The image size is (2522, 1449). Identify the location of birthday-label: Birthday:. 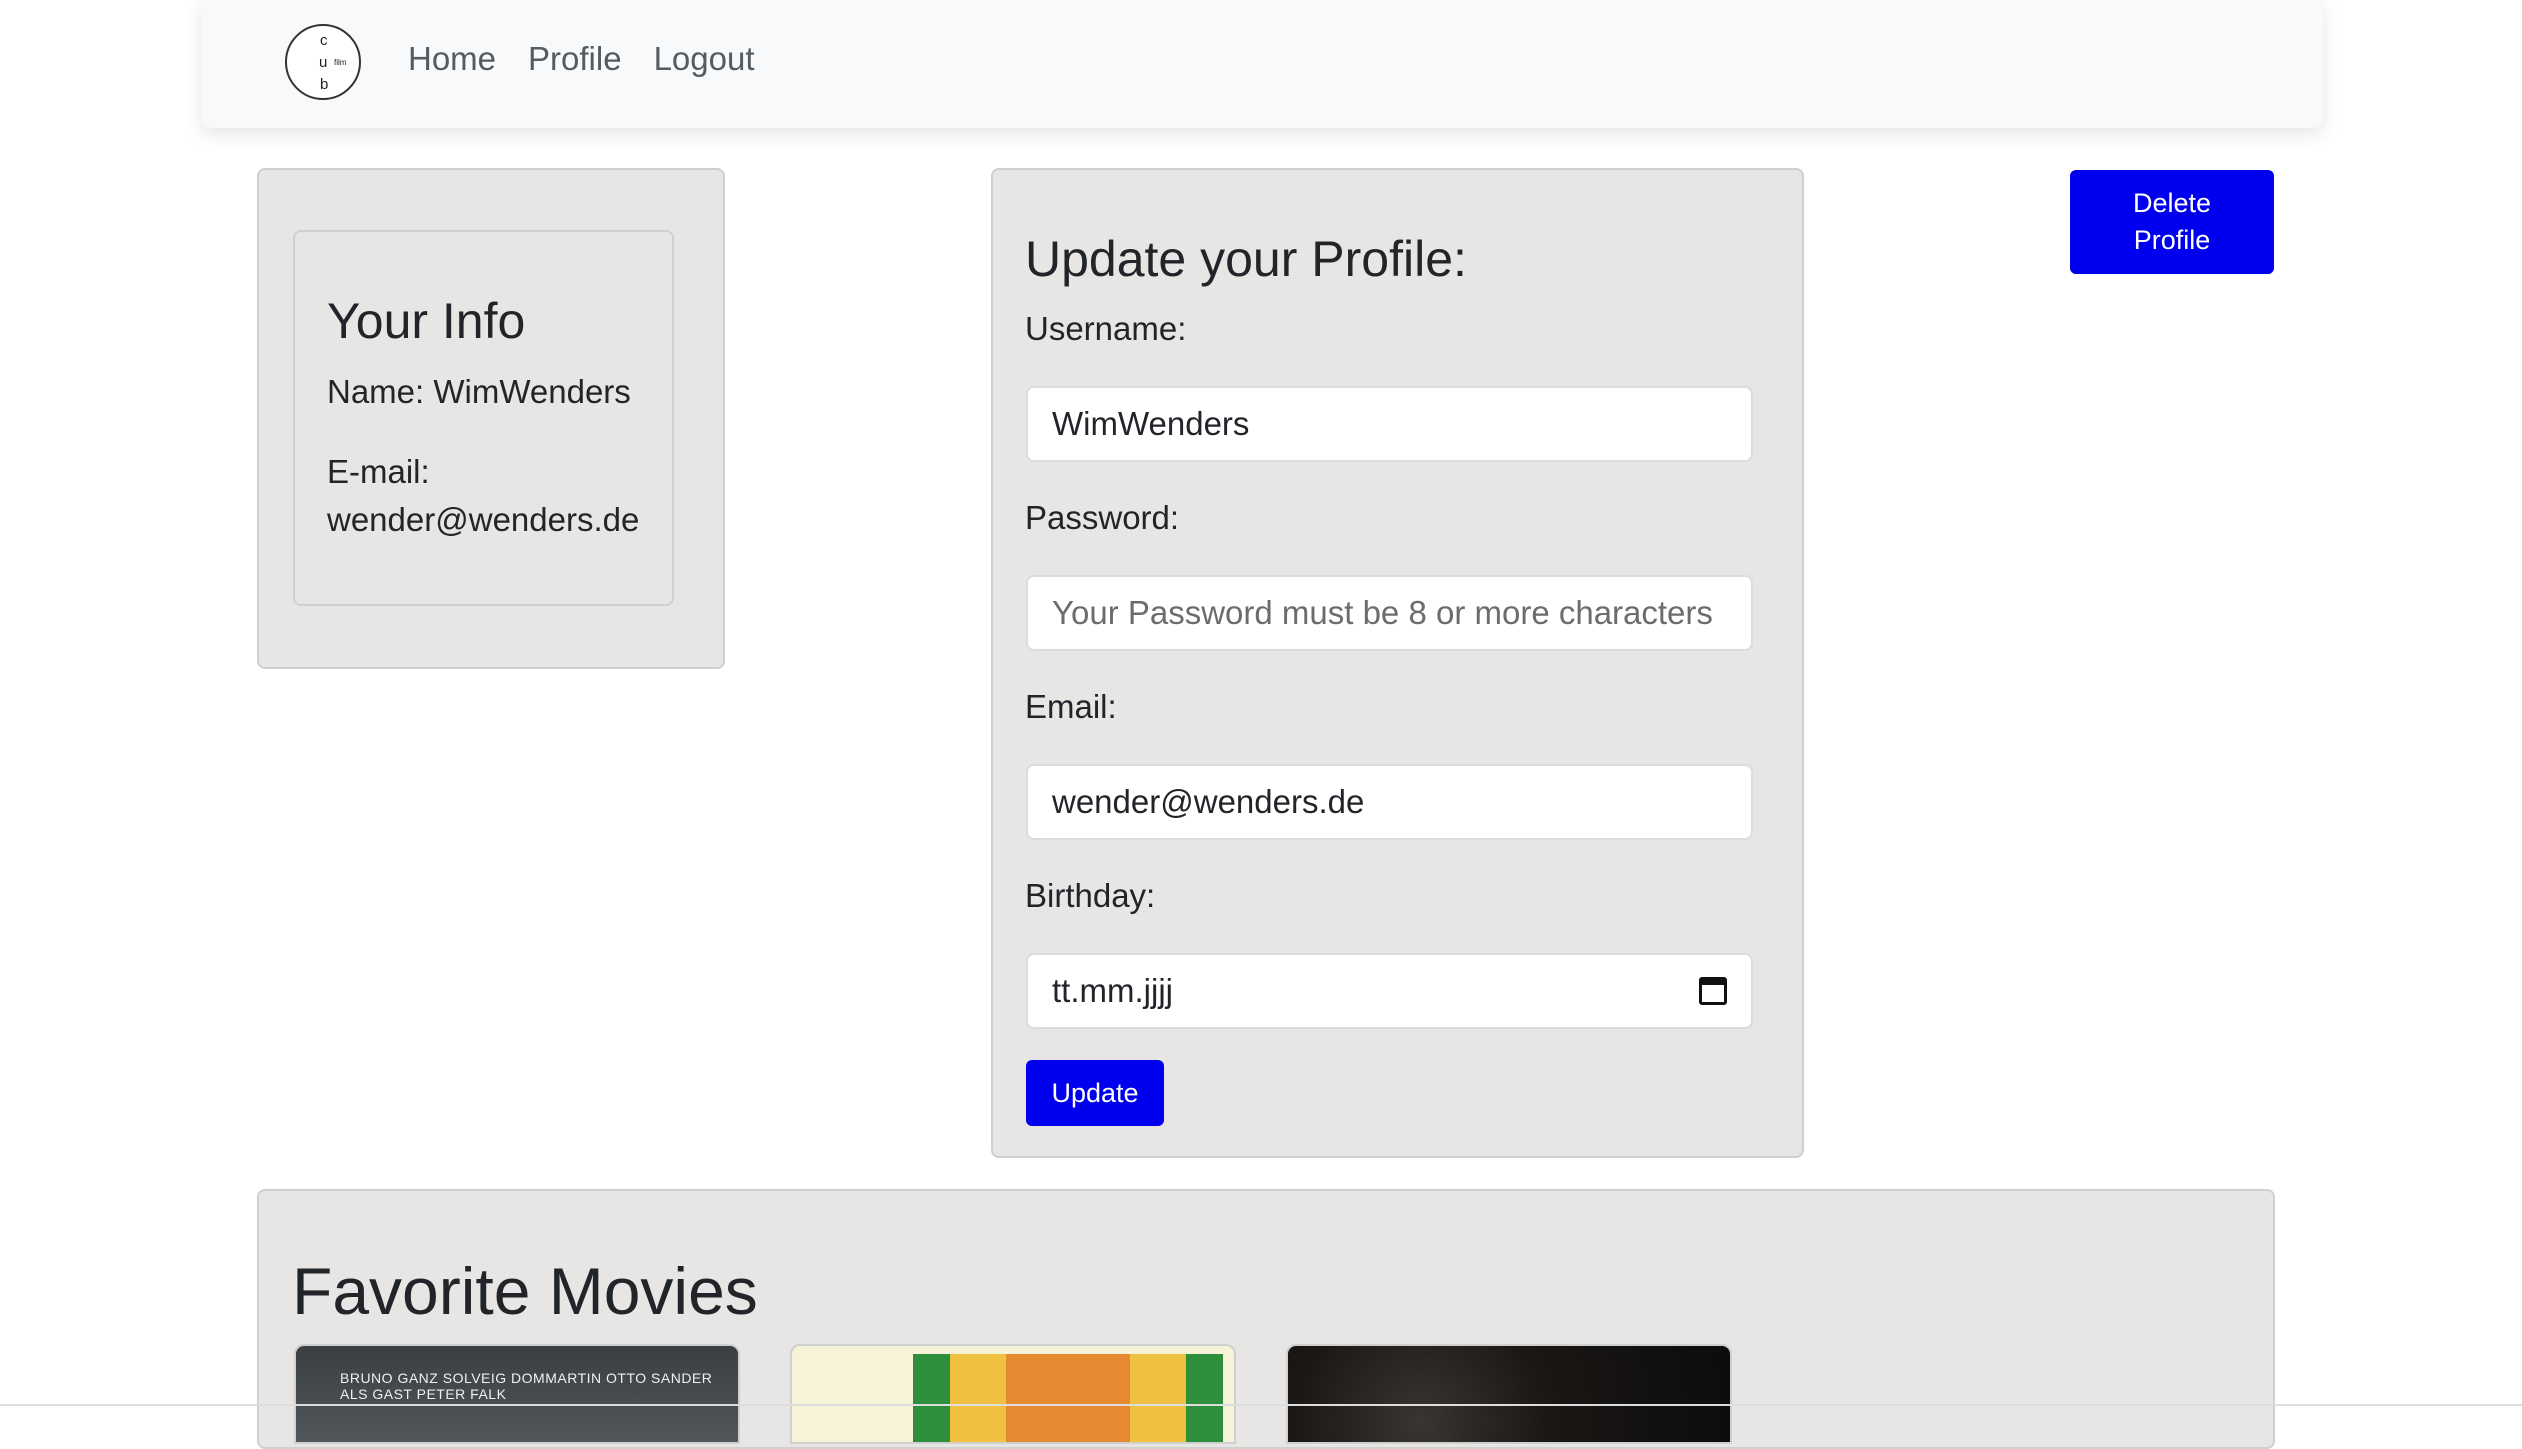
(1090, 895).